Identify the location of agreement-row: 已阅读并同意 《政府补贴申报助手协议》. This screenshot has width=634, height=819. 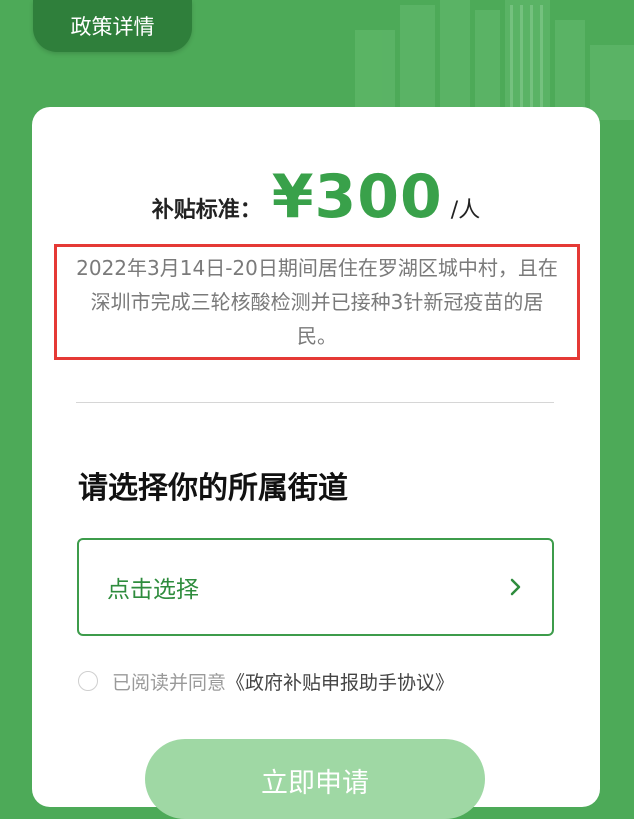
(266, 681).